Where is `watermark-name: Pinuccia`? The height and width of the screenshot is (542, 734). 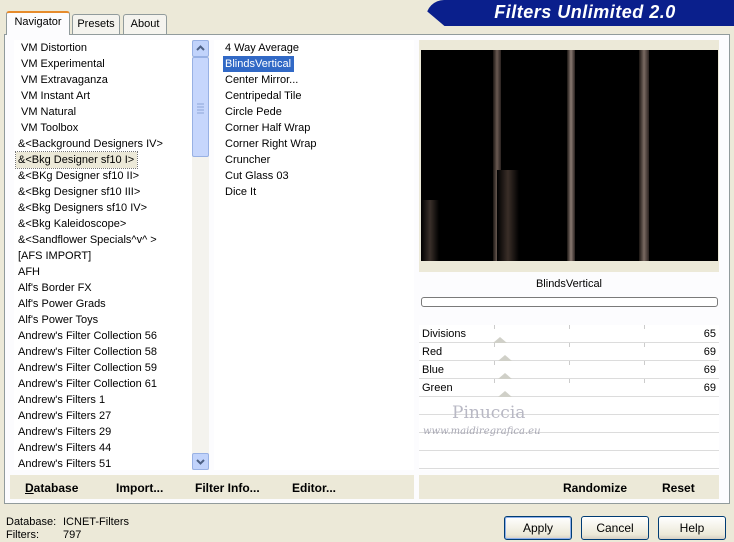
watermark-name: Pinuccia is located at coordinates (489, 413).